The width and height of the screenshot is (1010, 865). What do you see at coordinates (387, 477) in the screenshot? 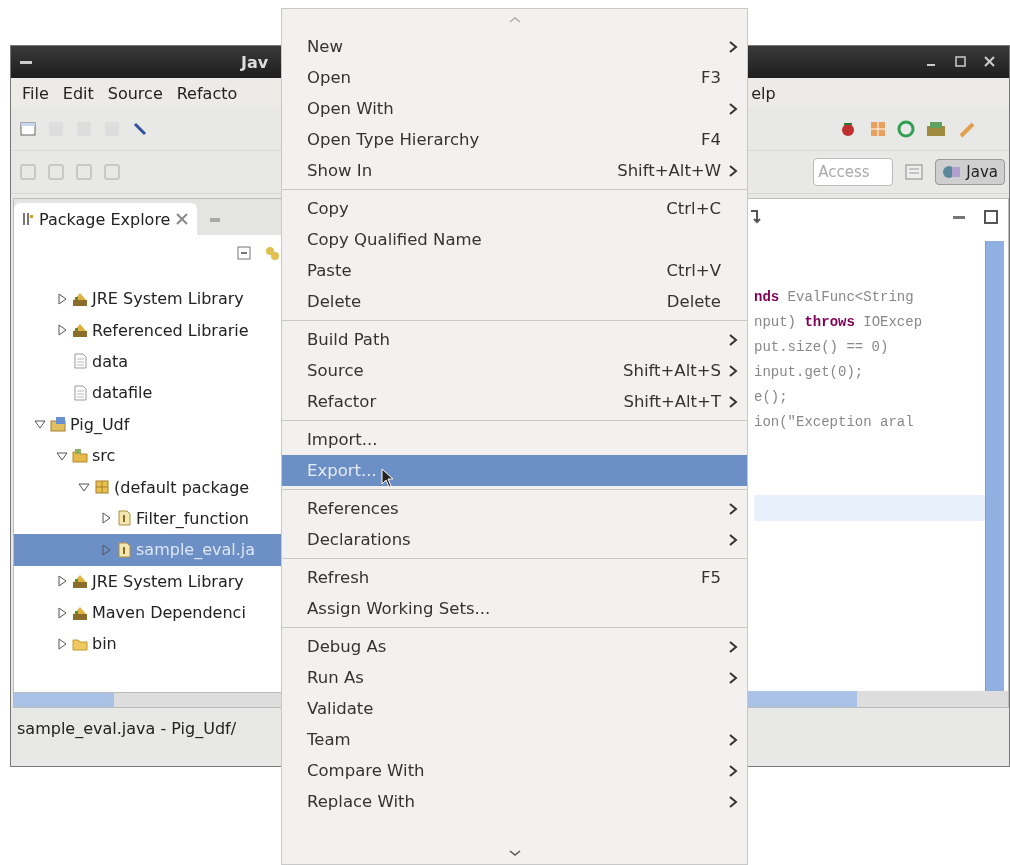
I see `mouse-cursor-icon` at bounding box center [387, 477].